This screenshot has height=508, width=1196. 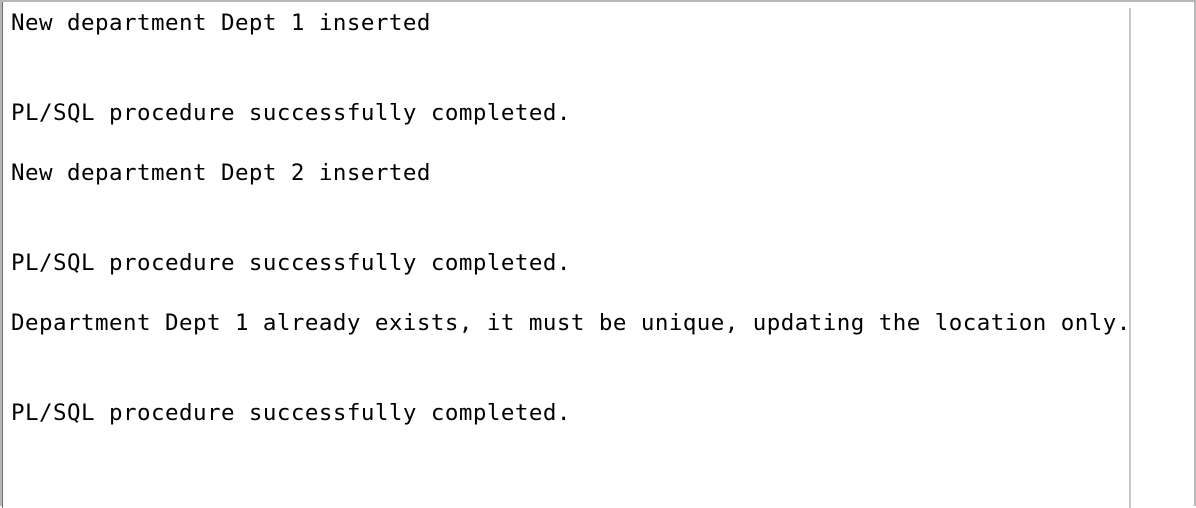 I want to click on output-line: New department Dept 2 inserted, so click(x=221, y=173).